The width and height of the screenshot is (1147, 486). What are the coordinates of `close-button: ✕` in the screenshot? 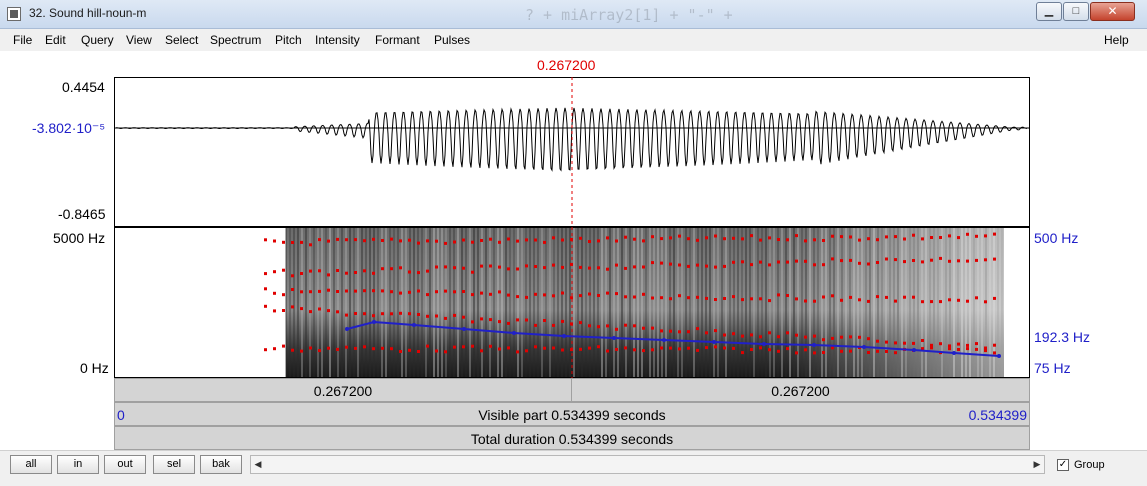 It's located at (1112, 11).